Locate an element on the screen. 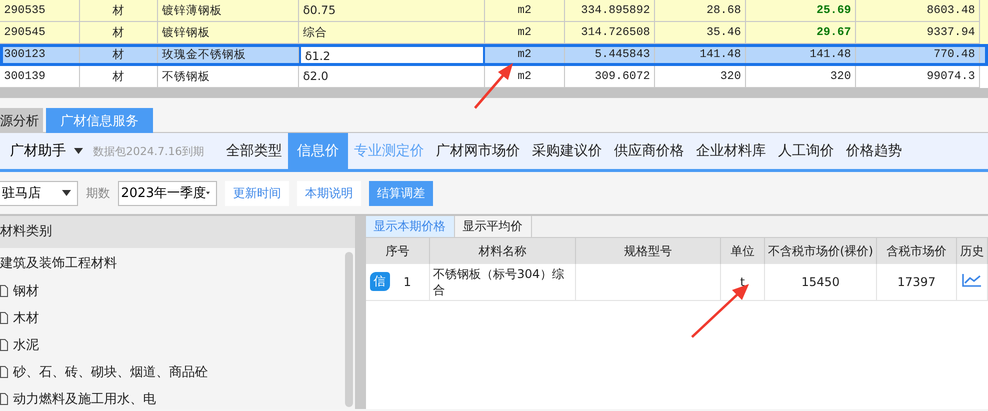 This screenshot has width=988, height=411. column-header: 单位 is located at coordinates (742, 251).